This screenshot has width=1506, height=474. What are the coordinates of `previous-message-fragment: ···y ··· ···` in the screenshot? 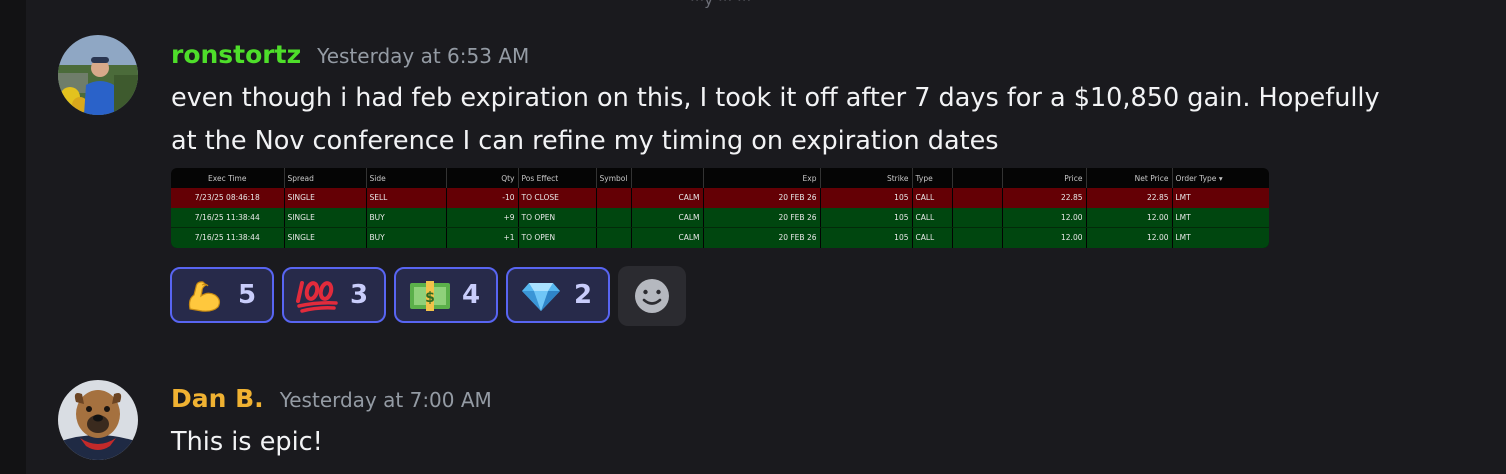 It's located at (721, 4).